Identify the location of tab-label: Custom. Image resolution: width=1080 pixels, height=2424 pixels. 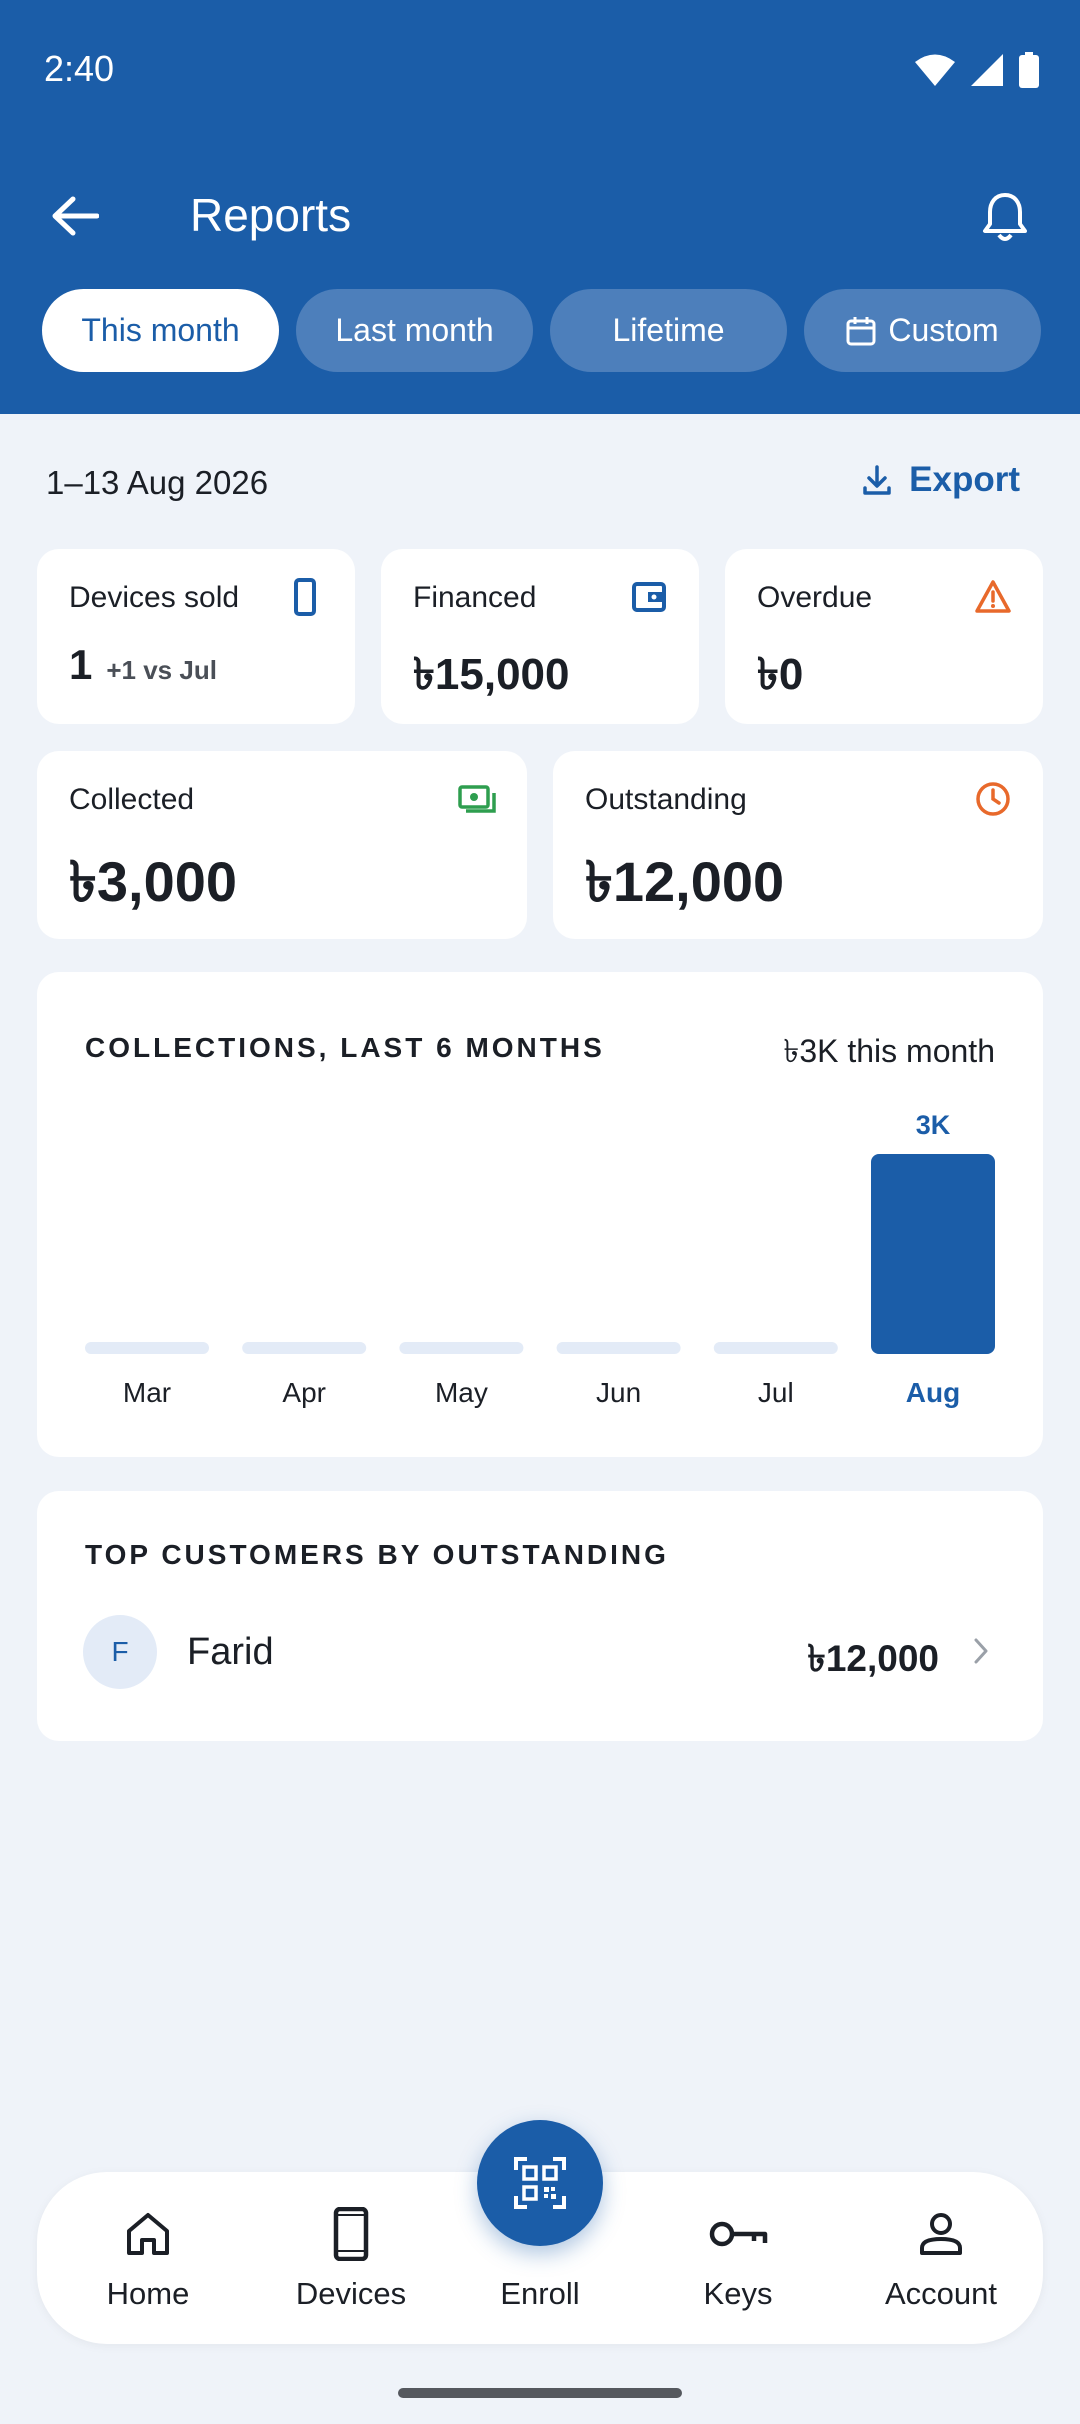
(943, 330).